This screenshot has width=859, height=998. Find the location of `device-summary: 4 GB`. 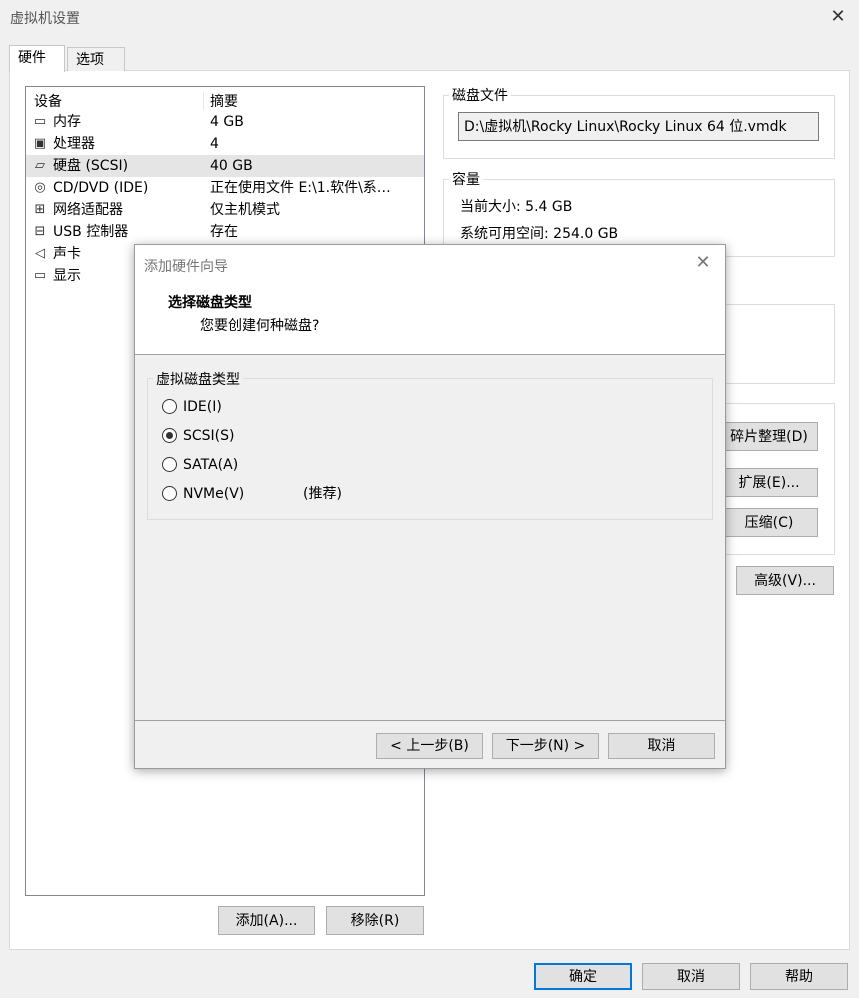

device-summary: 4 GB is located at coordinates (227, 122).